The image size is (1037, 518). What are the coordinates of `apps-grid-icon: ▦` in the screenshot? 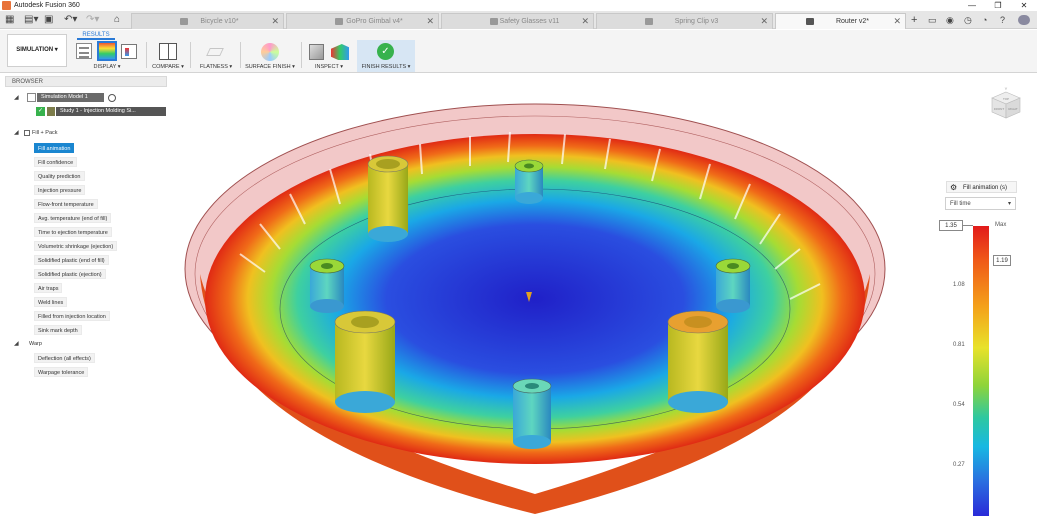 It's located at (9, 20).